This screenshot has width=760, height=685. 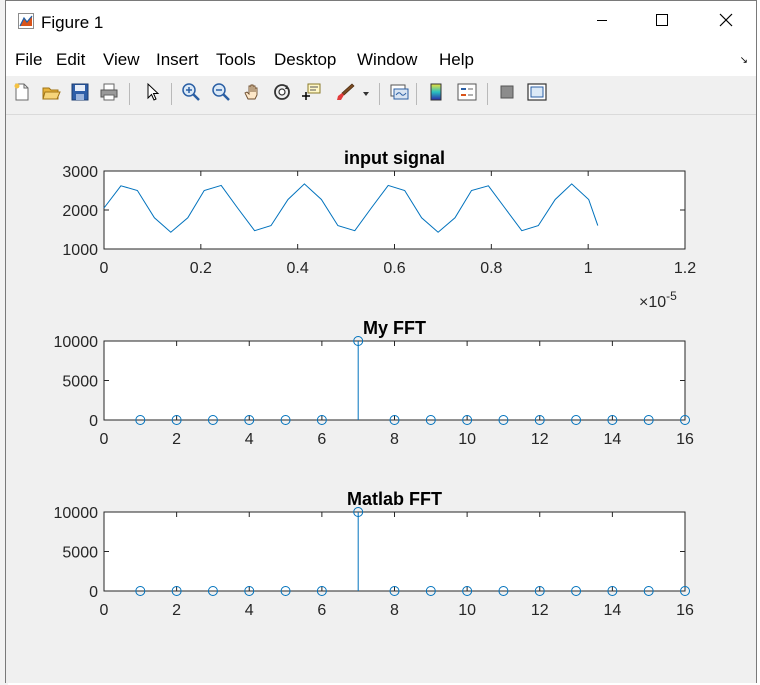 I want to click on new-figure-button, so click(x=22, y=94).